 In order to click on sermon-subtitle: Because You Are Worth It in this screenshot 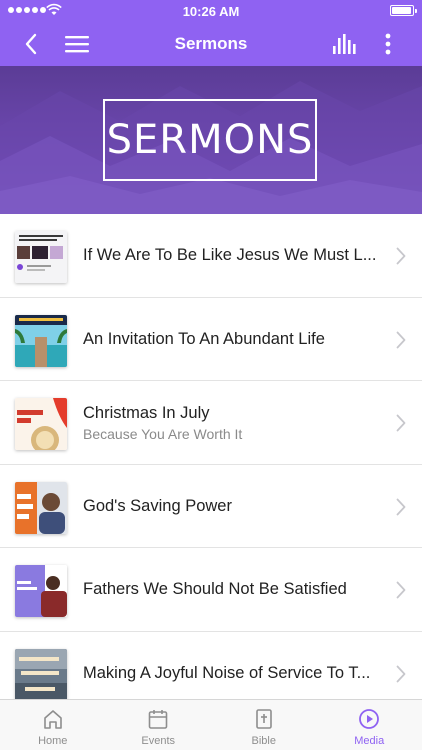, I will do `click(163, 433)`.